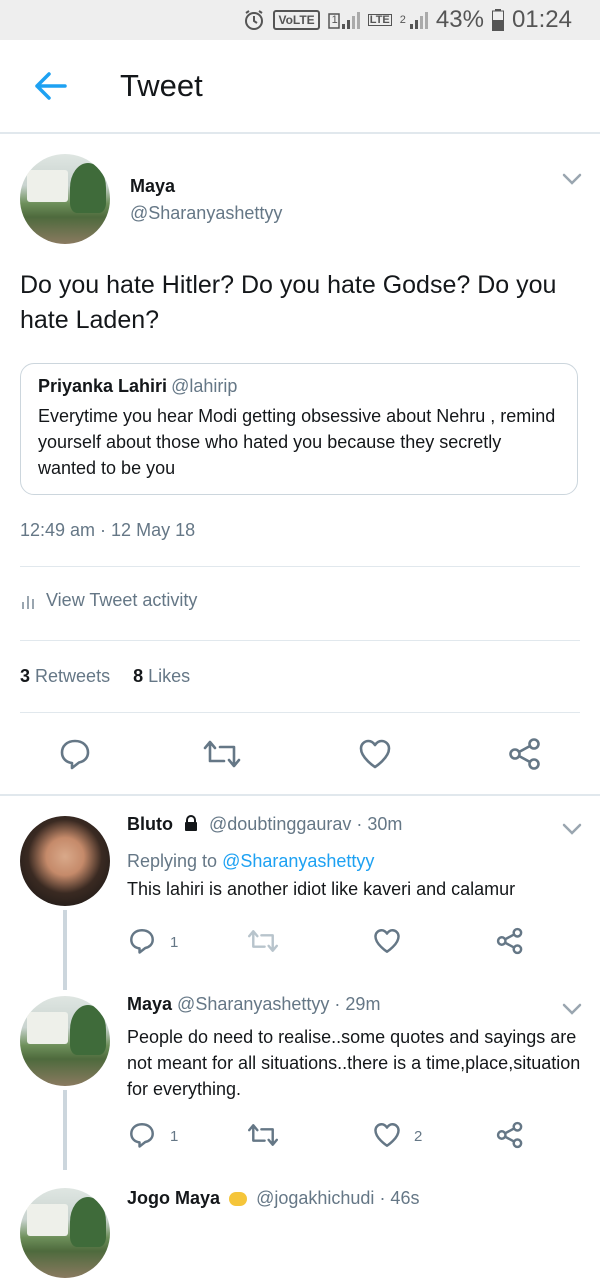 The image size is (600, 1278). What do you see at coordinates (357, 1004) in the screenshot?
I see `reply-time: · 29m` at bounding box center [357, 1004].